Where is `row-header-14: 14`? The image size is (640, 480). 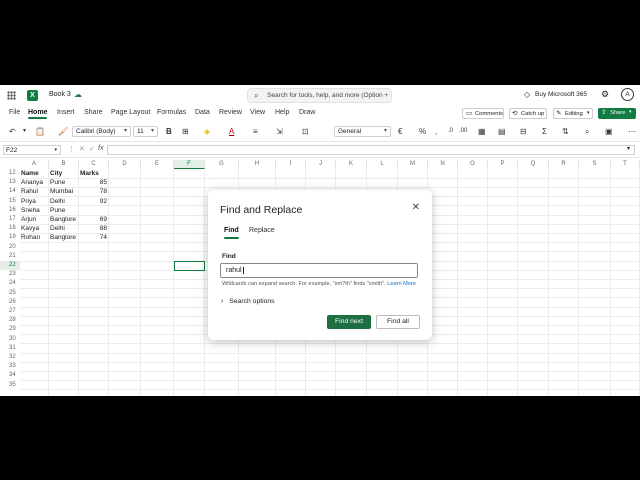 row-header-14: 14 is located at coordinates (10, 191).